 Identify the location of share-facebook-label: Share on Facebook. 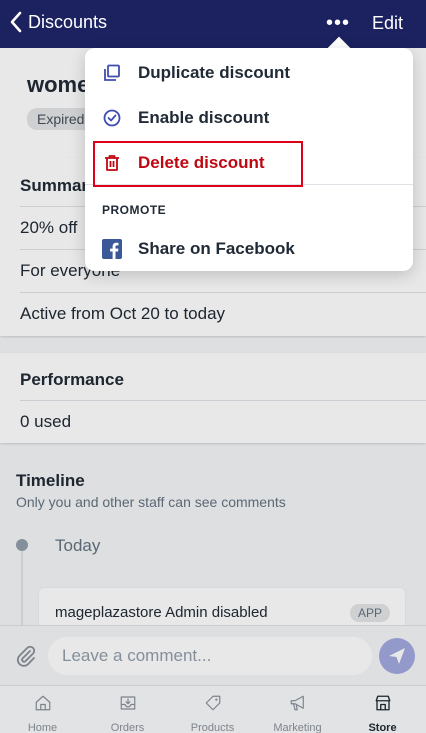
(216, 248).